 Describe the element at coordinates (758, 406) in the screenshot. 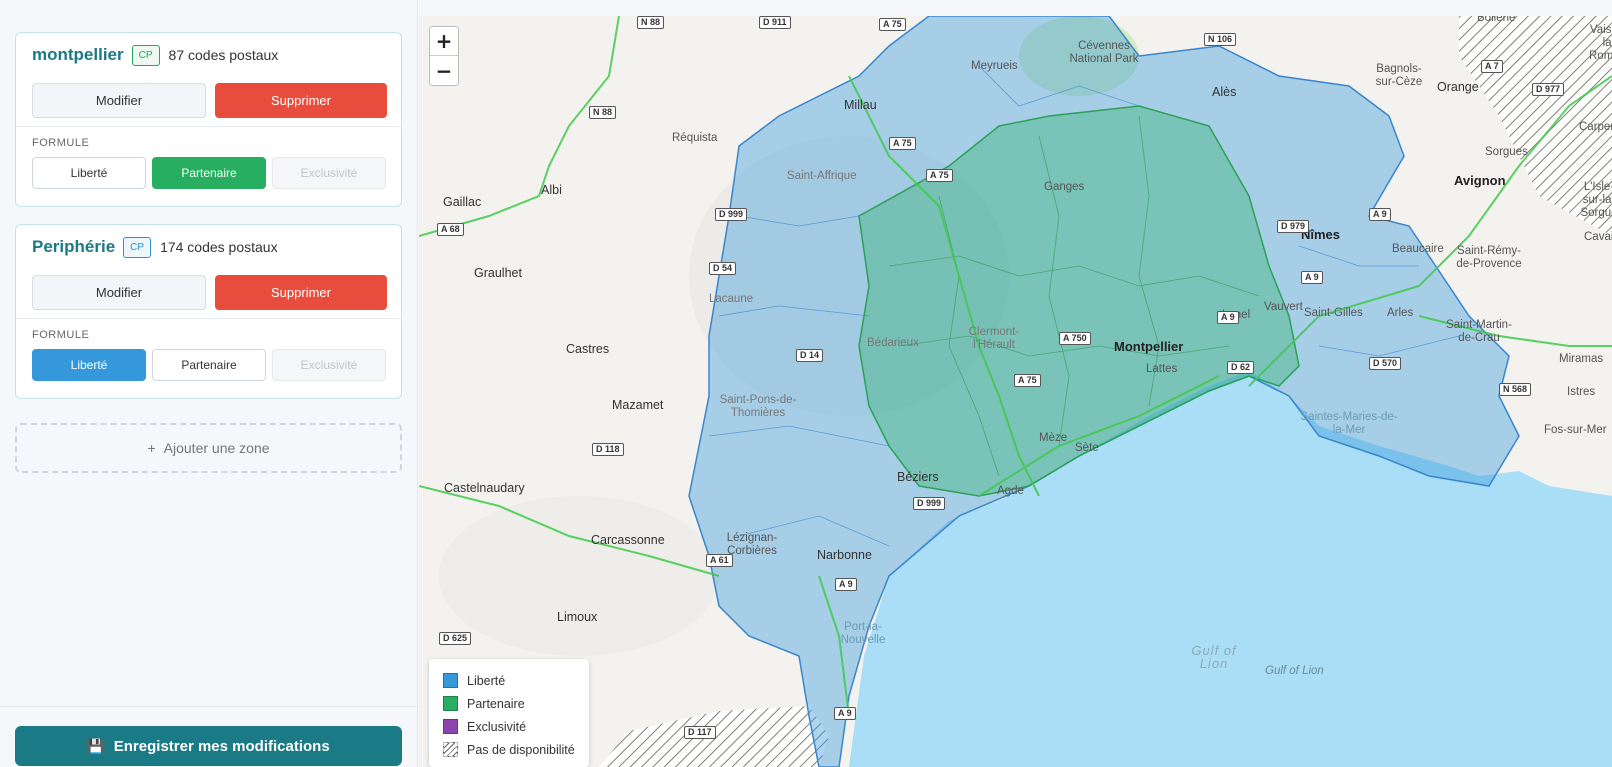

I see `map-label-saint-pons: Saint-Pons-de-Thomières` at that location.